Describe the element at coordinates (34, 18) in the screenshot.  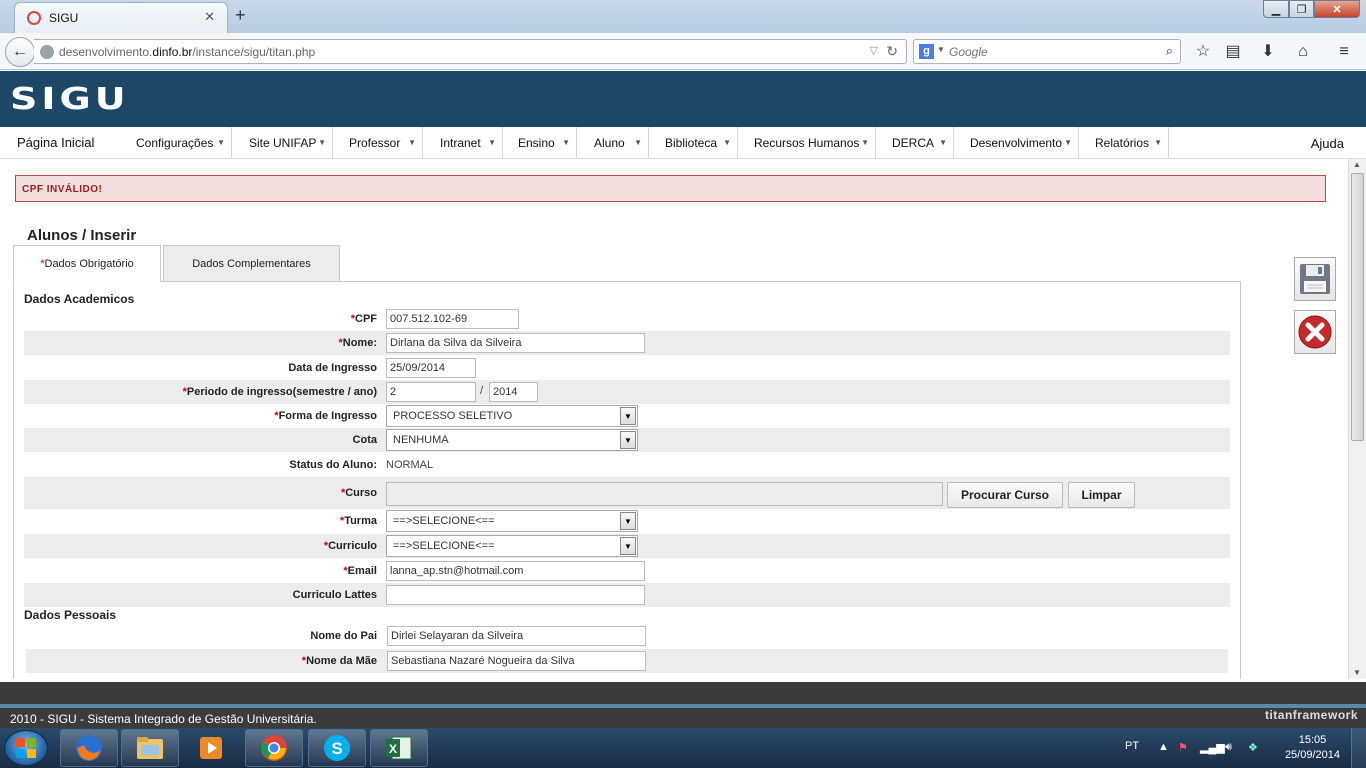
I see `site-favicon-icon` at that location.